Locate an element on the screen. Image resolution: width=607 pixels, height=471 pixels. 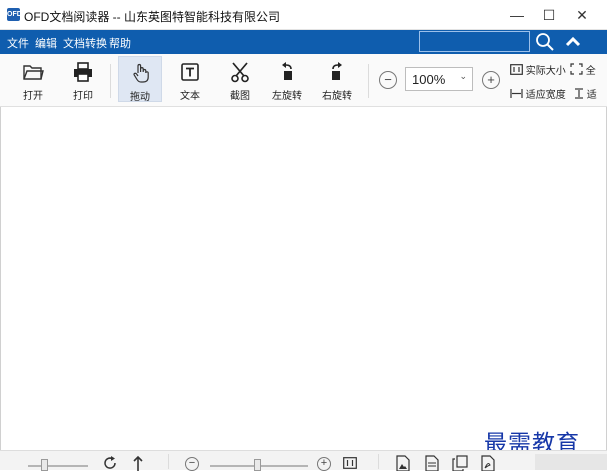
actual-size-button: 实际大小 is located at coordinates (538, 69).